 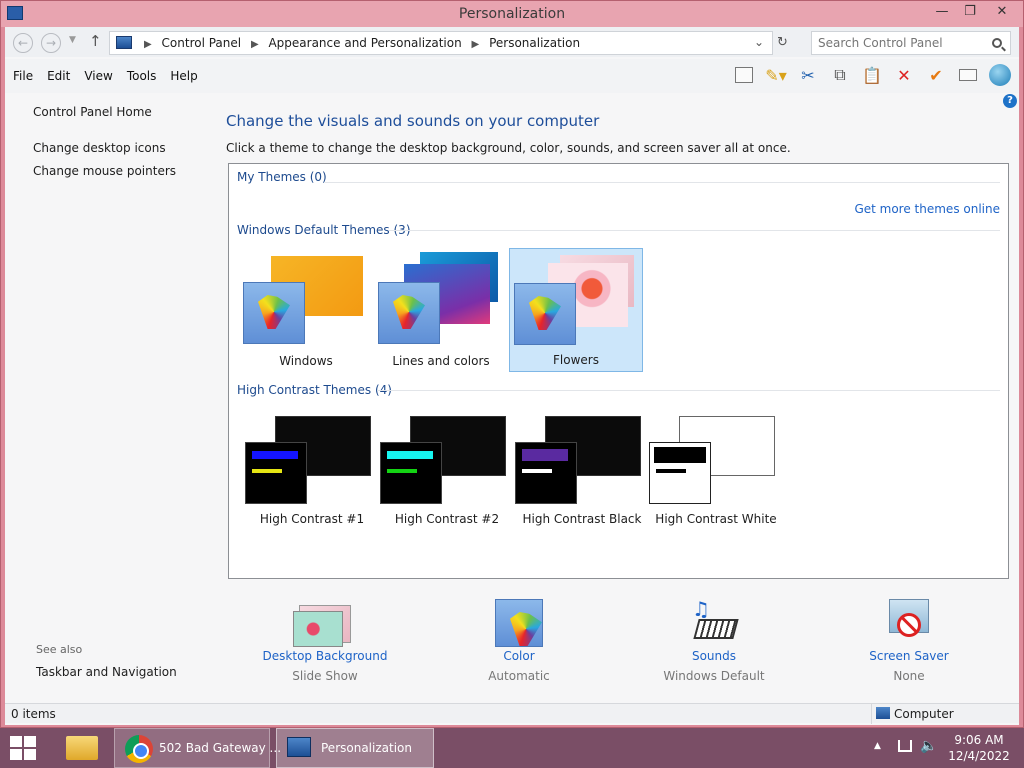 What do you see at coordinates (99, 148) in the screenshot?
I see `sidebar-item-change-desktop-icons: Change desktop icons` at bounding box center [99, 148].